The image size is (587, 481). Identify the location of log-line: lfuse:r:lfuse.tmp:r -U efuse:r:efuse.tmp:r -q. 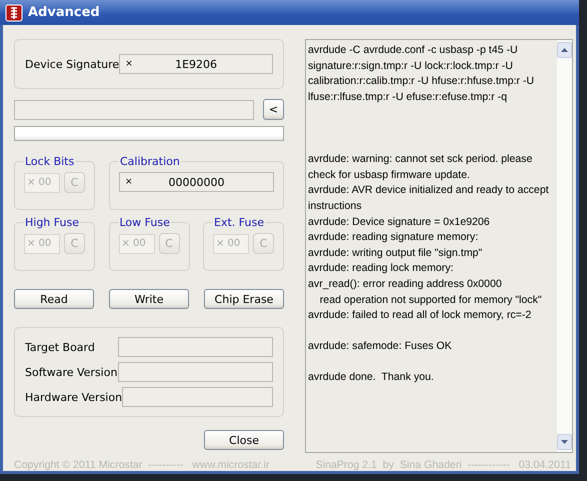
(408, 97).